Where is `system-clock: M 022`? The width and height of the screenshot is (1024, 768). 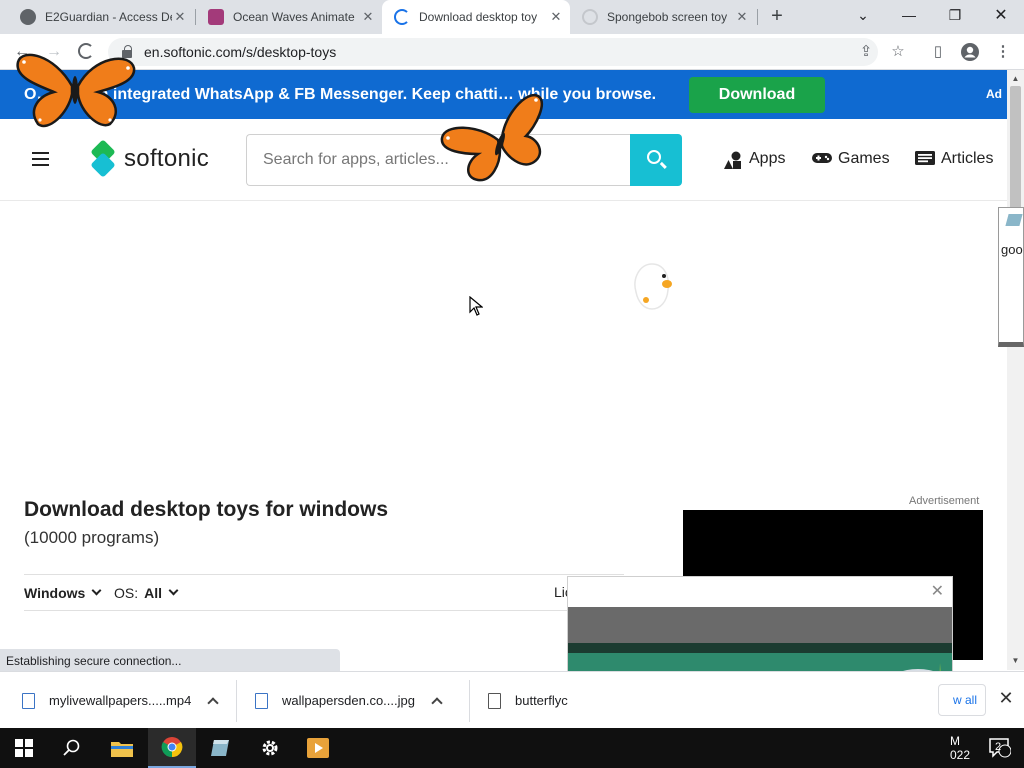 system-clock: M 022 is located at coordinates (960, 748).